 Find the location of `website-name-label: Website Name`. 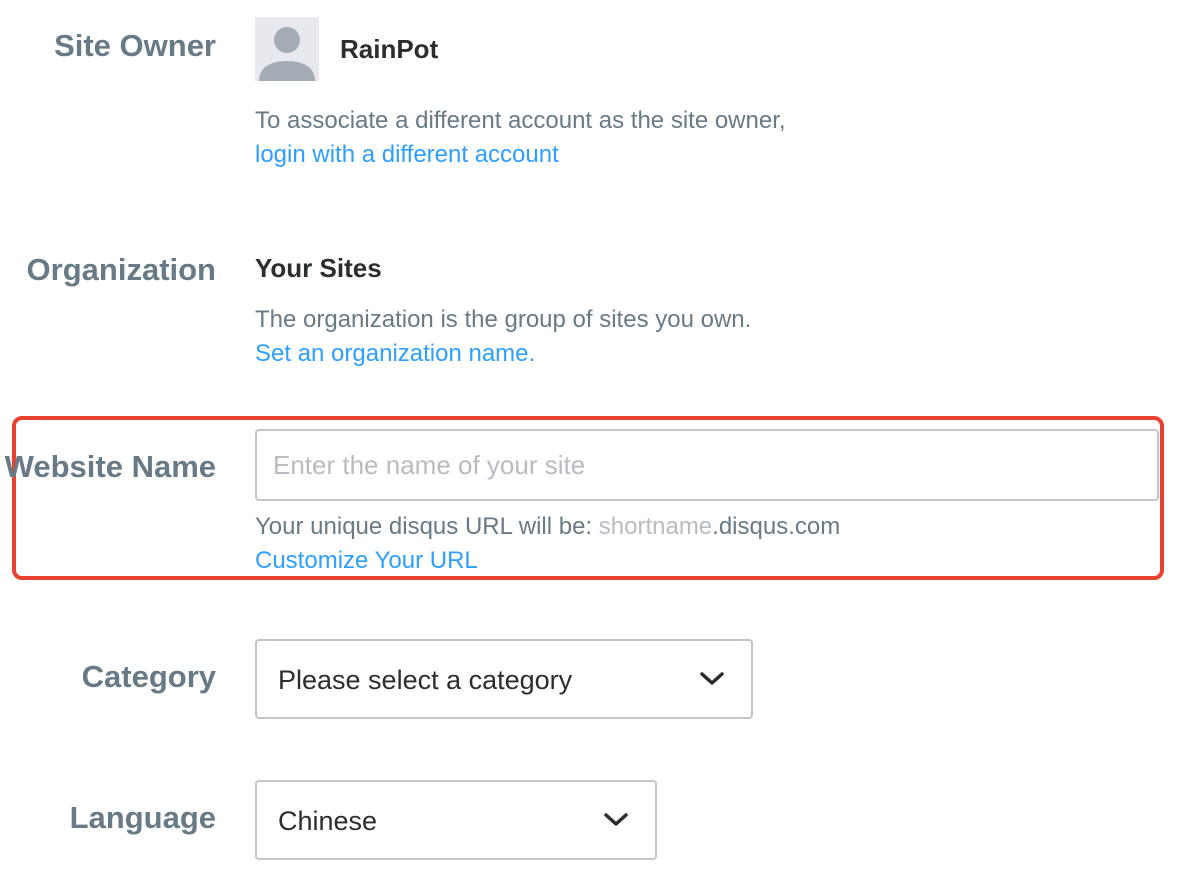

website-name-label: Website Name is located at coordinates (110, 466).